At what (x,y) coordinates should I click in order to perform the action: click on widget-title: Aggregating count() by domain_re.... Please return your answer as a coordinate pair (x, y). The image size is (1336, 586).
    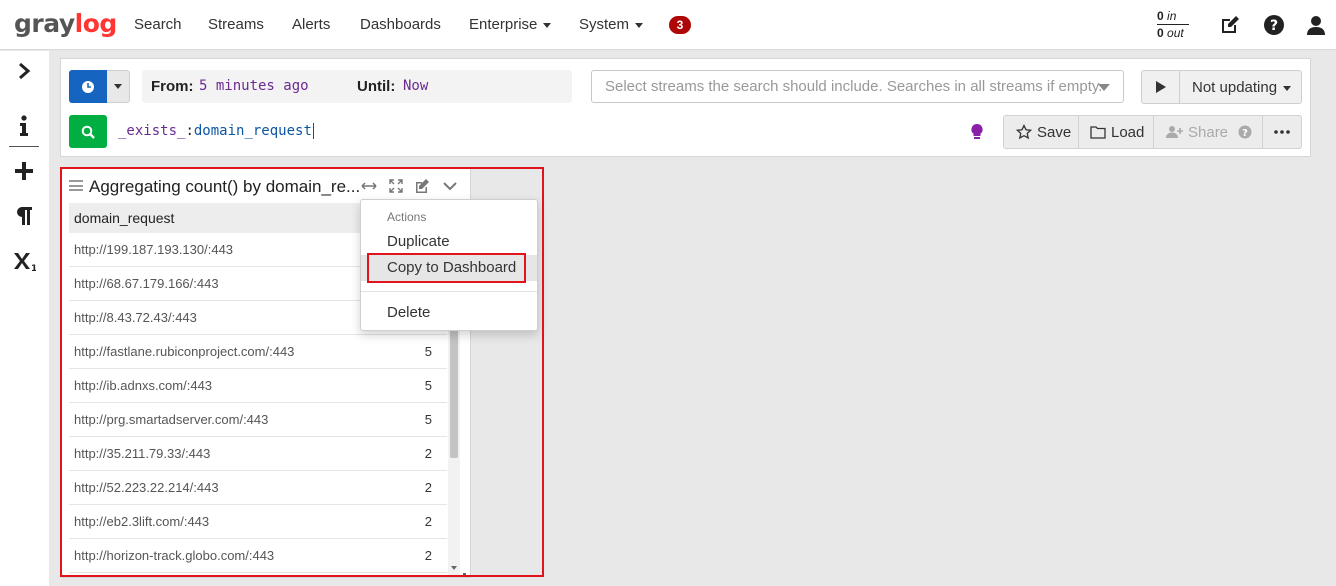
    Looking at the image, I should click on (225, 186).